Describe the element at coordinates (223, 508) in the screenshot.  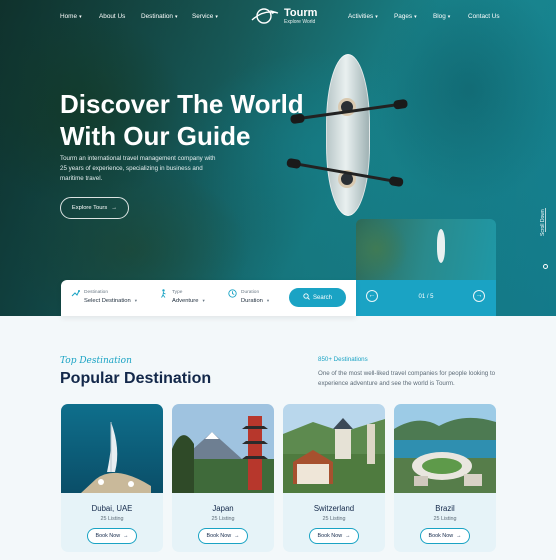
I see `card-name: Japan` at that location.